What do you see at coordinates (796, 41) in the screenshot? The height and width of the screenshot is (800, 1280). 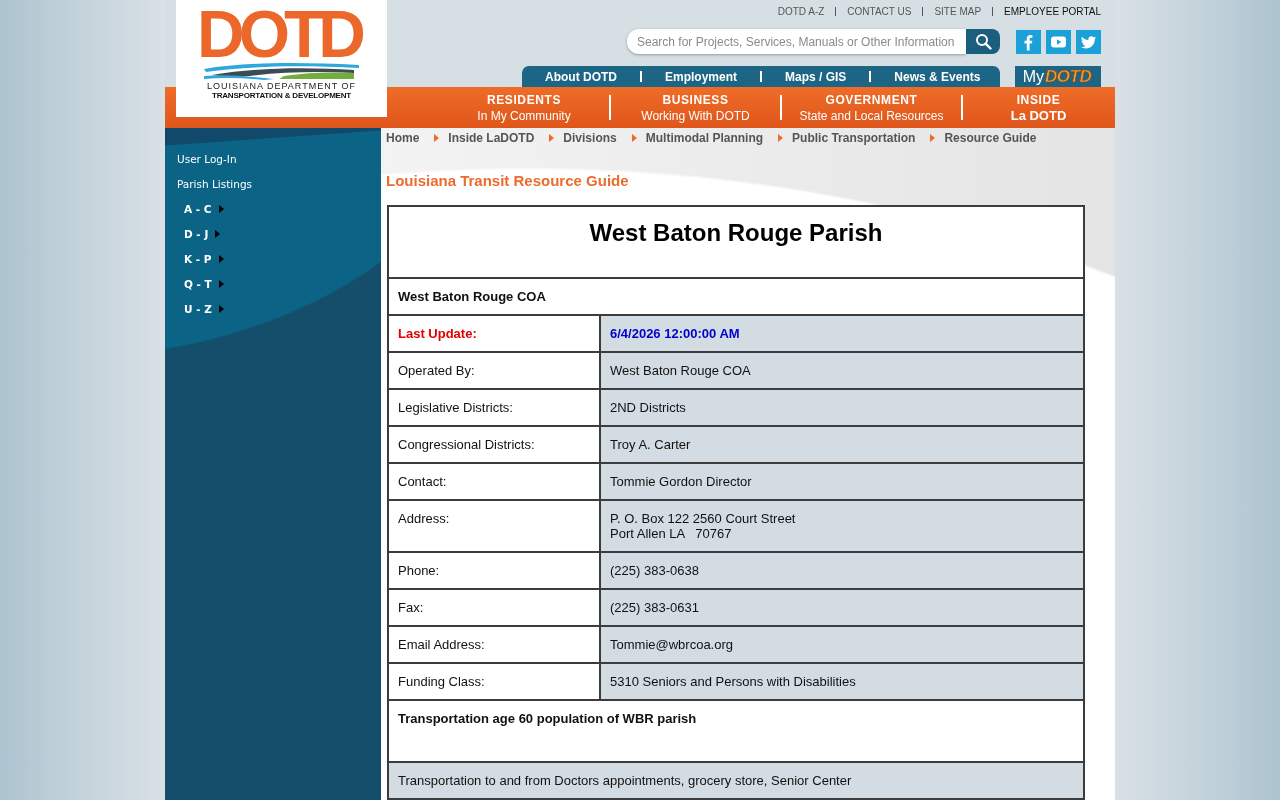 I see `search-field: Search for Projects, Services, Manuals or Other Information` at bounding box center [796, 41].